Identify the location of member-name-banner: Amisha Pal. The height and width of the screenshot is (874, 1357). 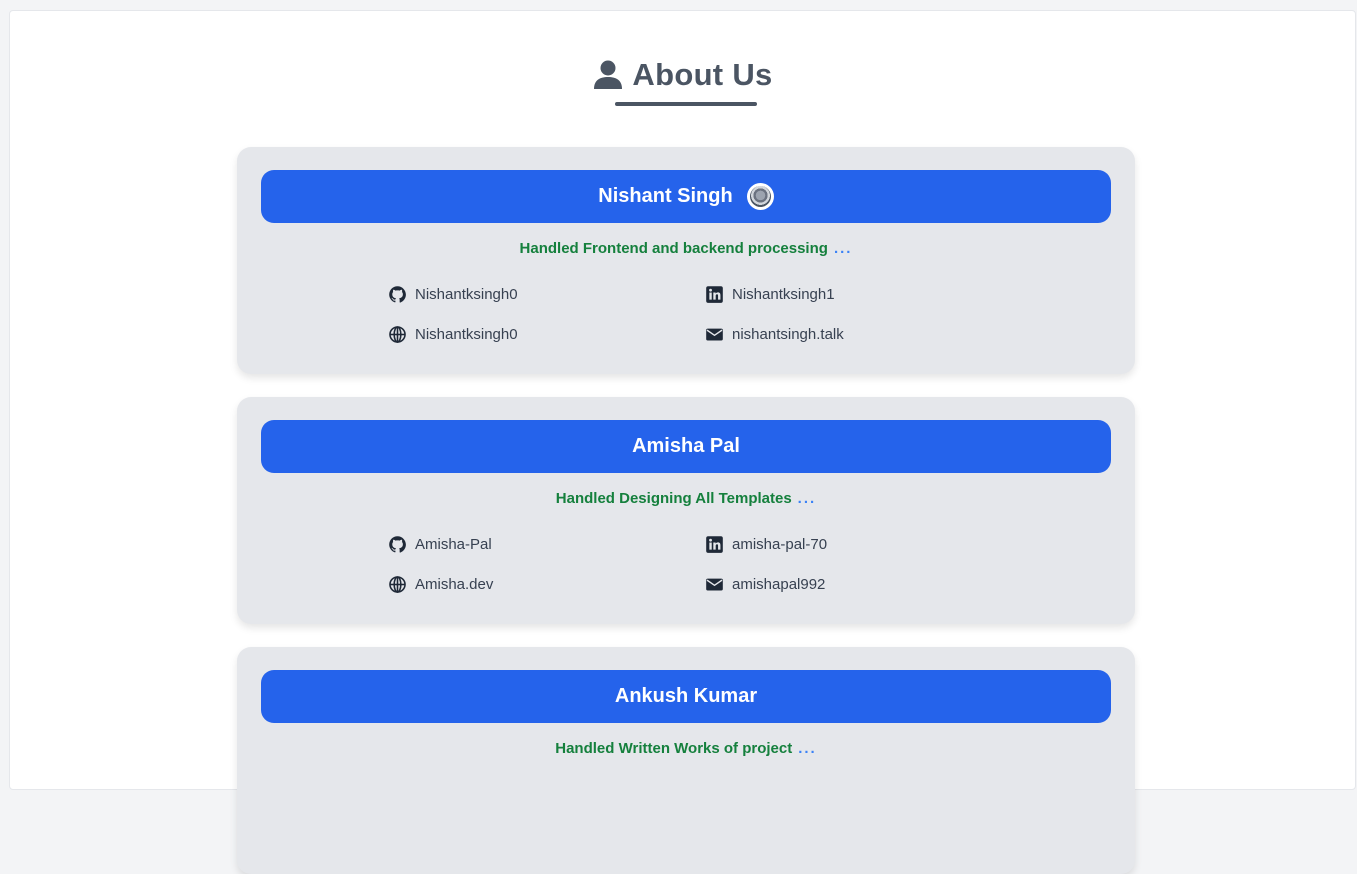
(686, 446).